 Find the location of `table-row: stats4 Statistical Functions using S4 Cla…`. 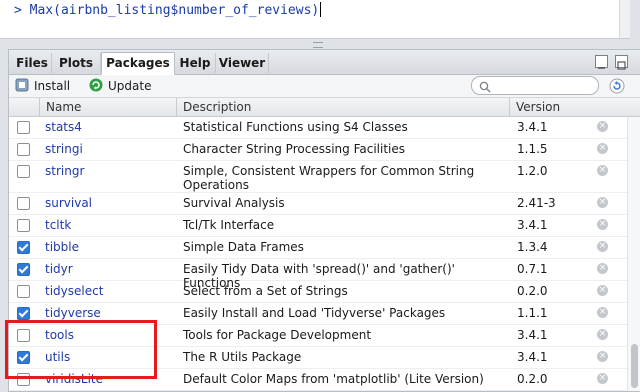

table-row: stats4 Statistical Functions using S4 Cla… is located at coordinates (318, 128).